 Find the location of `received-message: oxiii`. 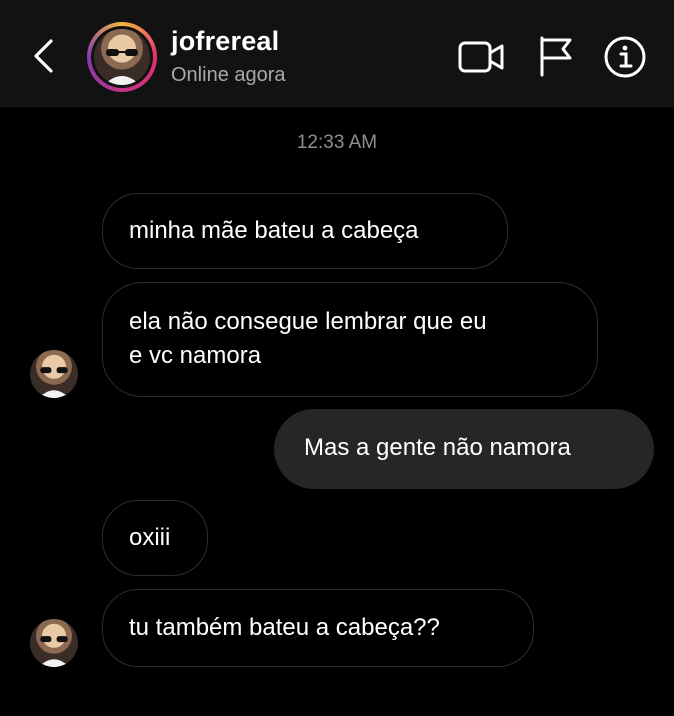

received-message: oxiii is located at coordinates (155, 538).